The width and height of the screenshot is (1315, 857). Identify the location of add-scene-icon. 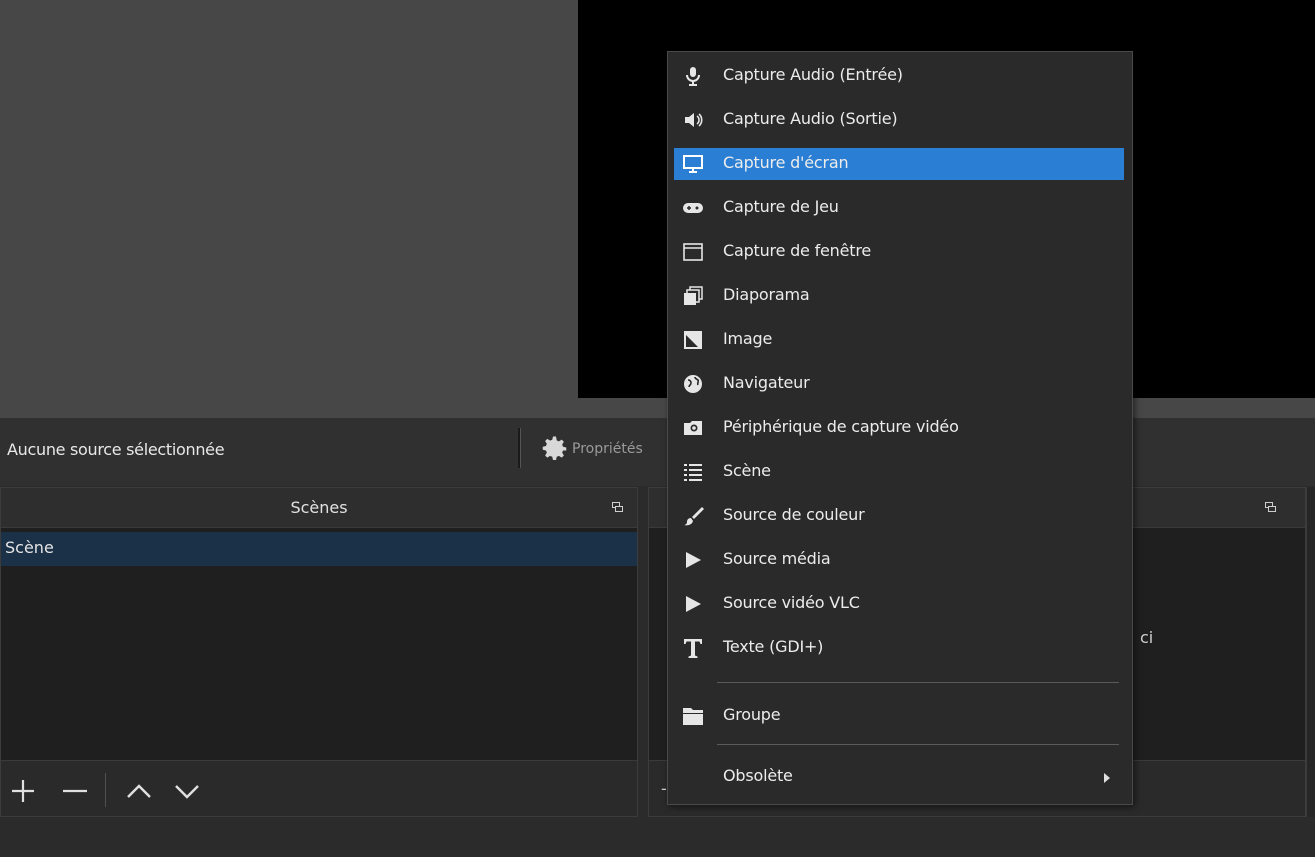
(23, 791).